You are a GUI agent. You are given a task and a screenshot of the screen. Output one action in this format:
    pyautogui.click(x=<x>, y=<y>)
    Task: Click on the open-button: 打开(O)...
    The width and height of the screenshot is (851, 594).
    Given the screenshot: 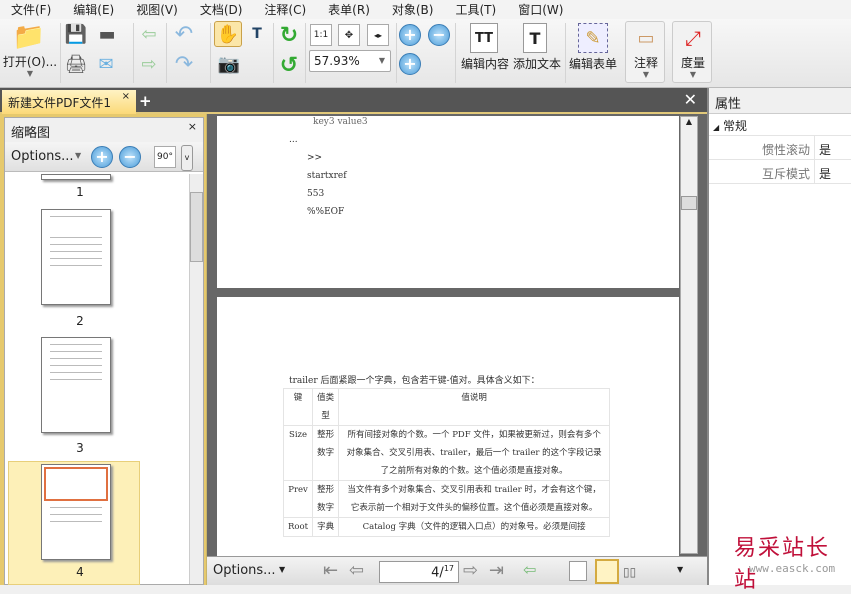 What is the action you would take?
    pyautogui.click(x=30, y=61)
    